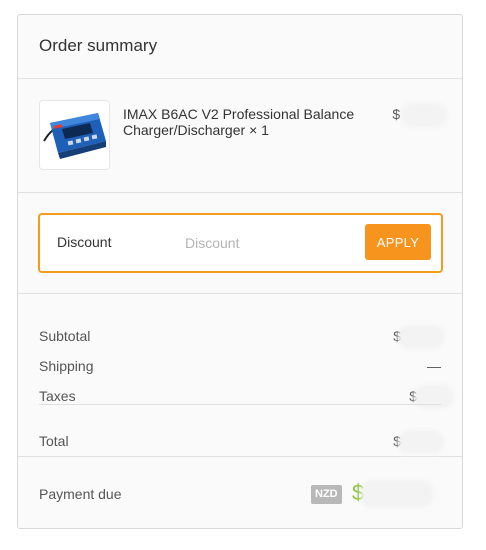  I want to click on payment-due-section: Payment due NZD $, so click(240, 492).